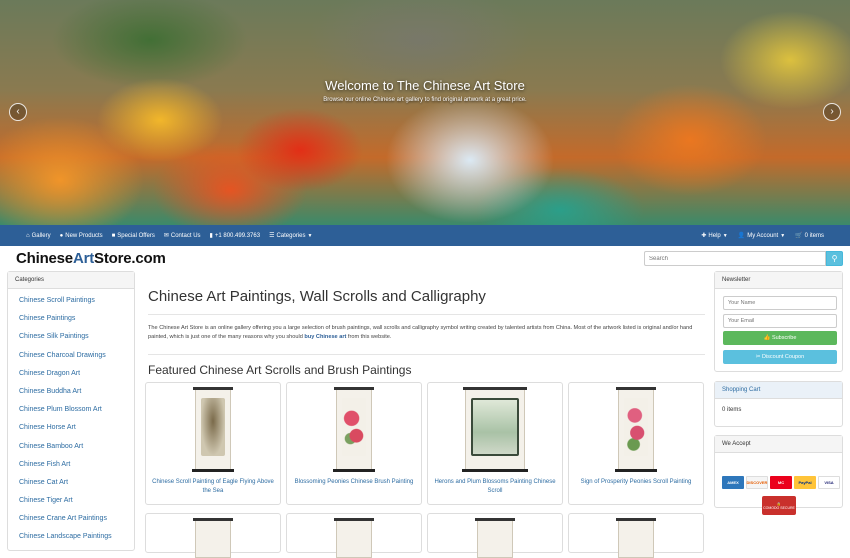  What do you see at coordinates (425, 85) in the screenshot?
I see `hero-title: Welcome to The Chinese Art Store` at bounding box center [425, 85].